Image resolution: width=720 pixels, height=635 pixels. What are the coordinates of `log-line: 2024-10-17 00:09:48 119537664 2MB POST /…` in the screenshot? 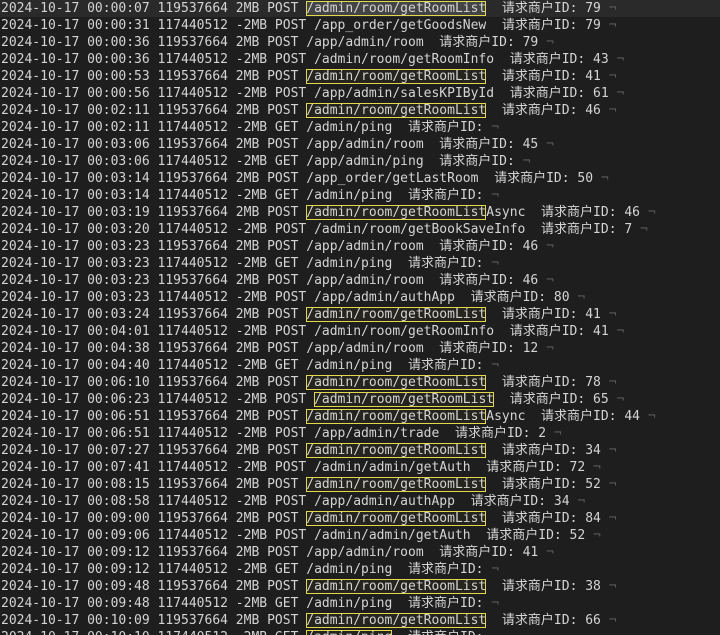 It's located at (360, 586).